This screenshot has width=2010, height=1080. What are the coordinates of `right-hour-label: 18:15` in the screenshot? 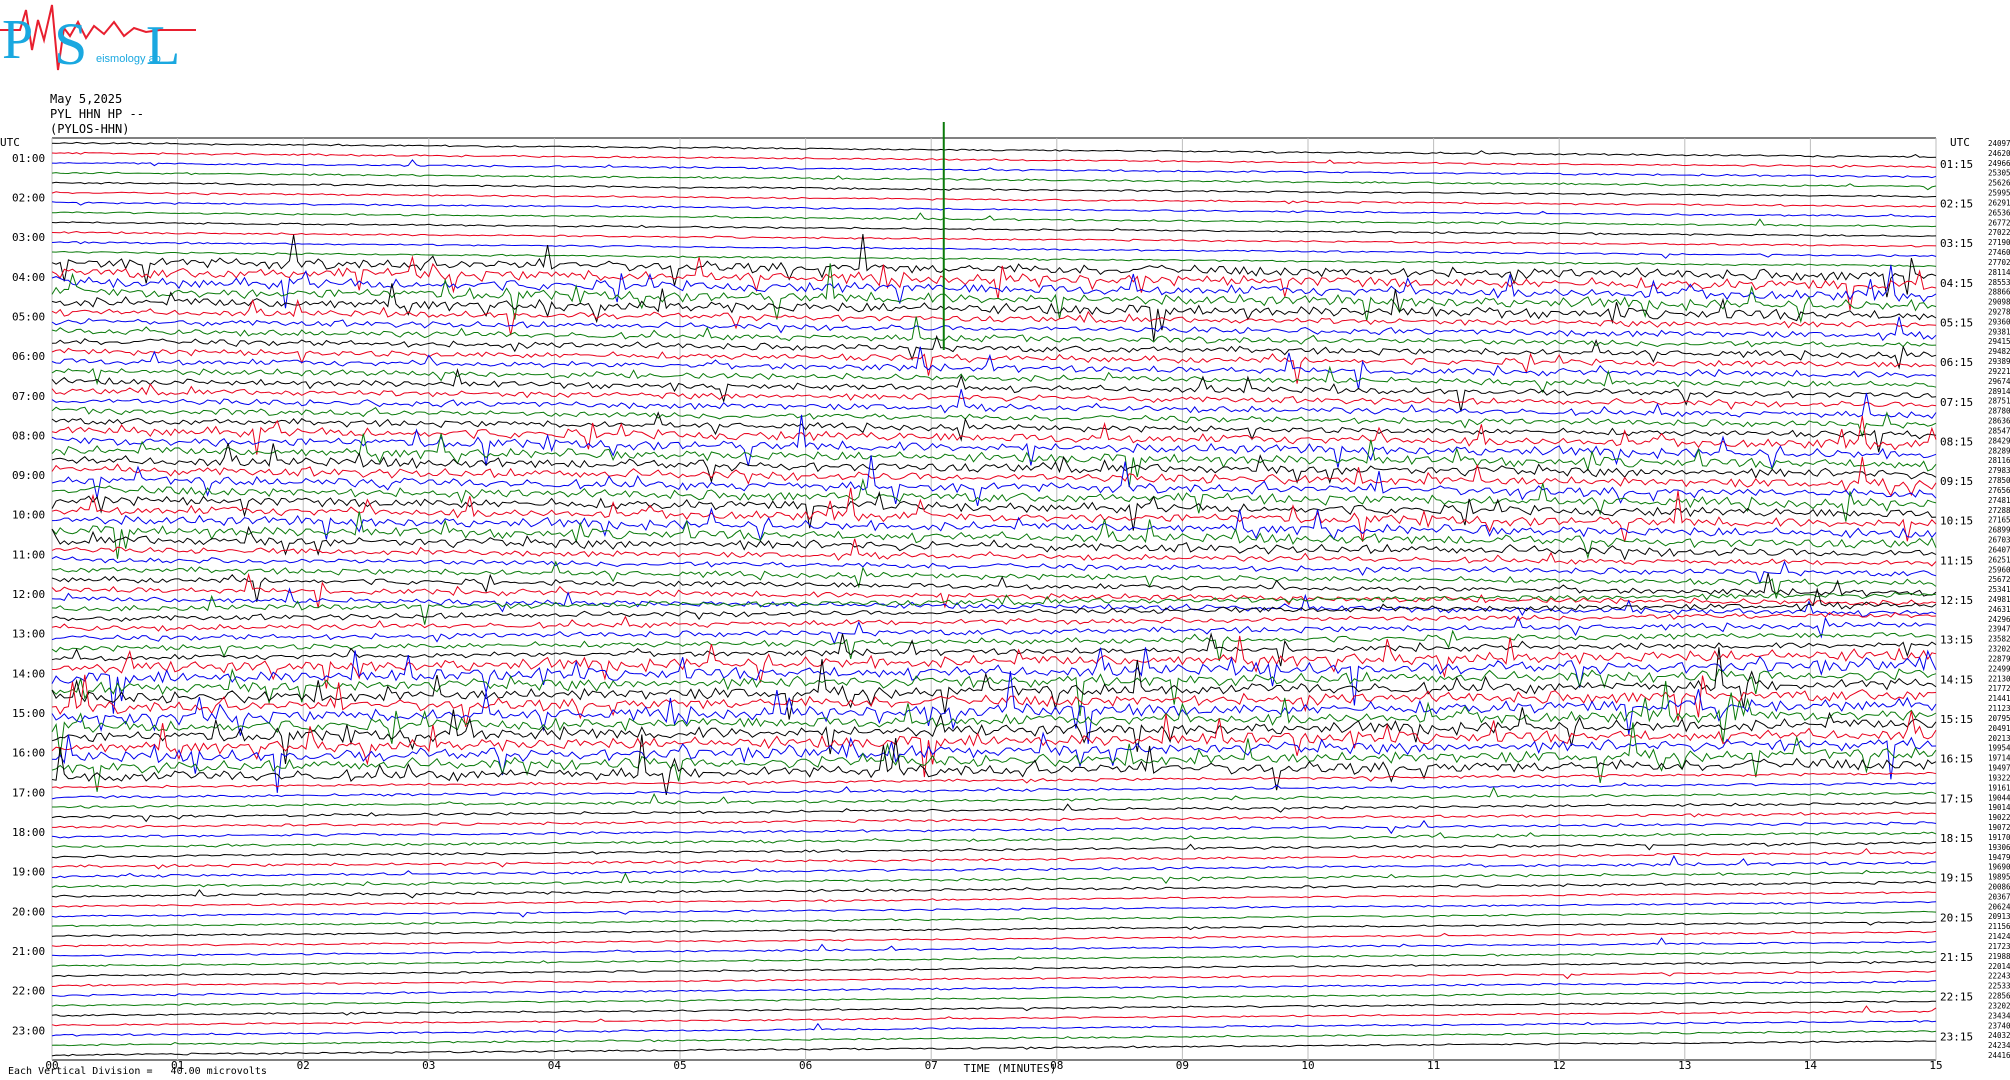 It's located at (1956, 838).